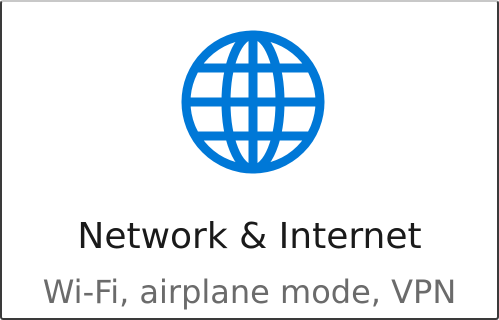 Image resolution: width=499 pixels, height=320 pixels. I want to click on tile-description: Wi-Fi, airplane mode, VPN, so click(249, 292).